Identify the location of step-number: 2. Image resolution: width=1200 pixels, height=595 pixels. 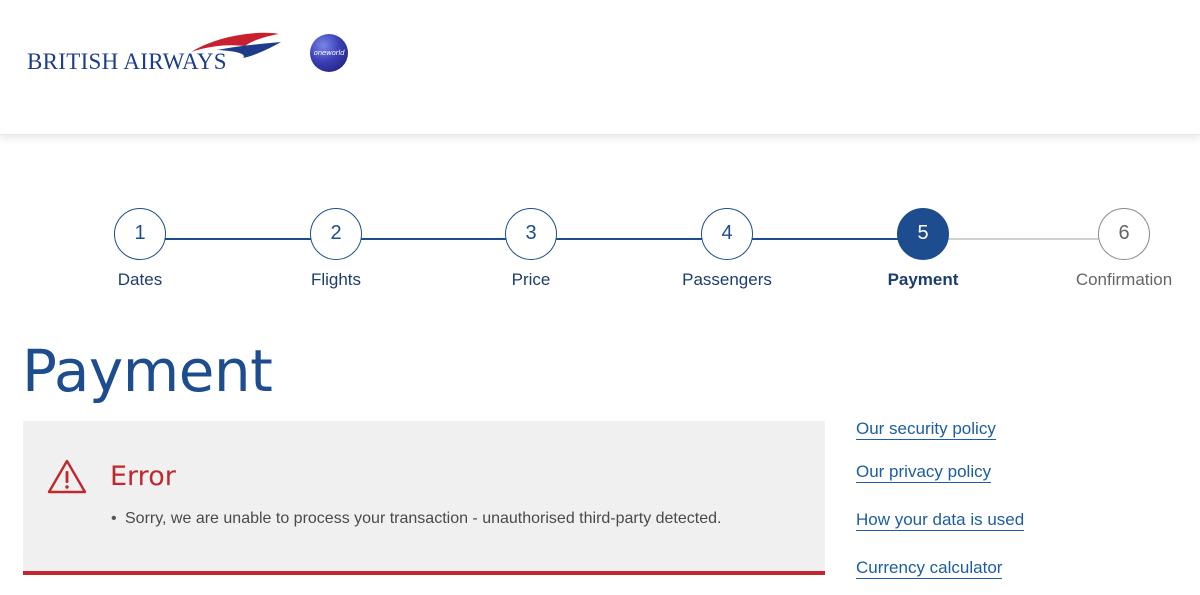
(336, 234).